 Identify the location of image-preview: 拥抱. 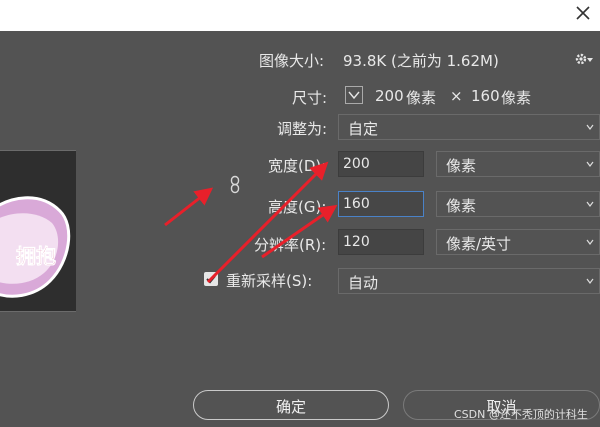
(38, 231).